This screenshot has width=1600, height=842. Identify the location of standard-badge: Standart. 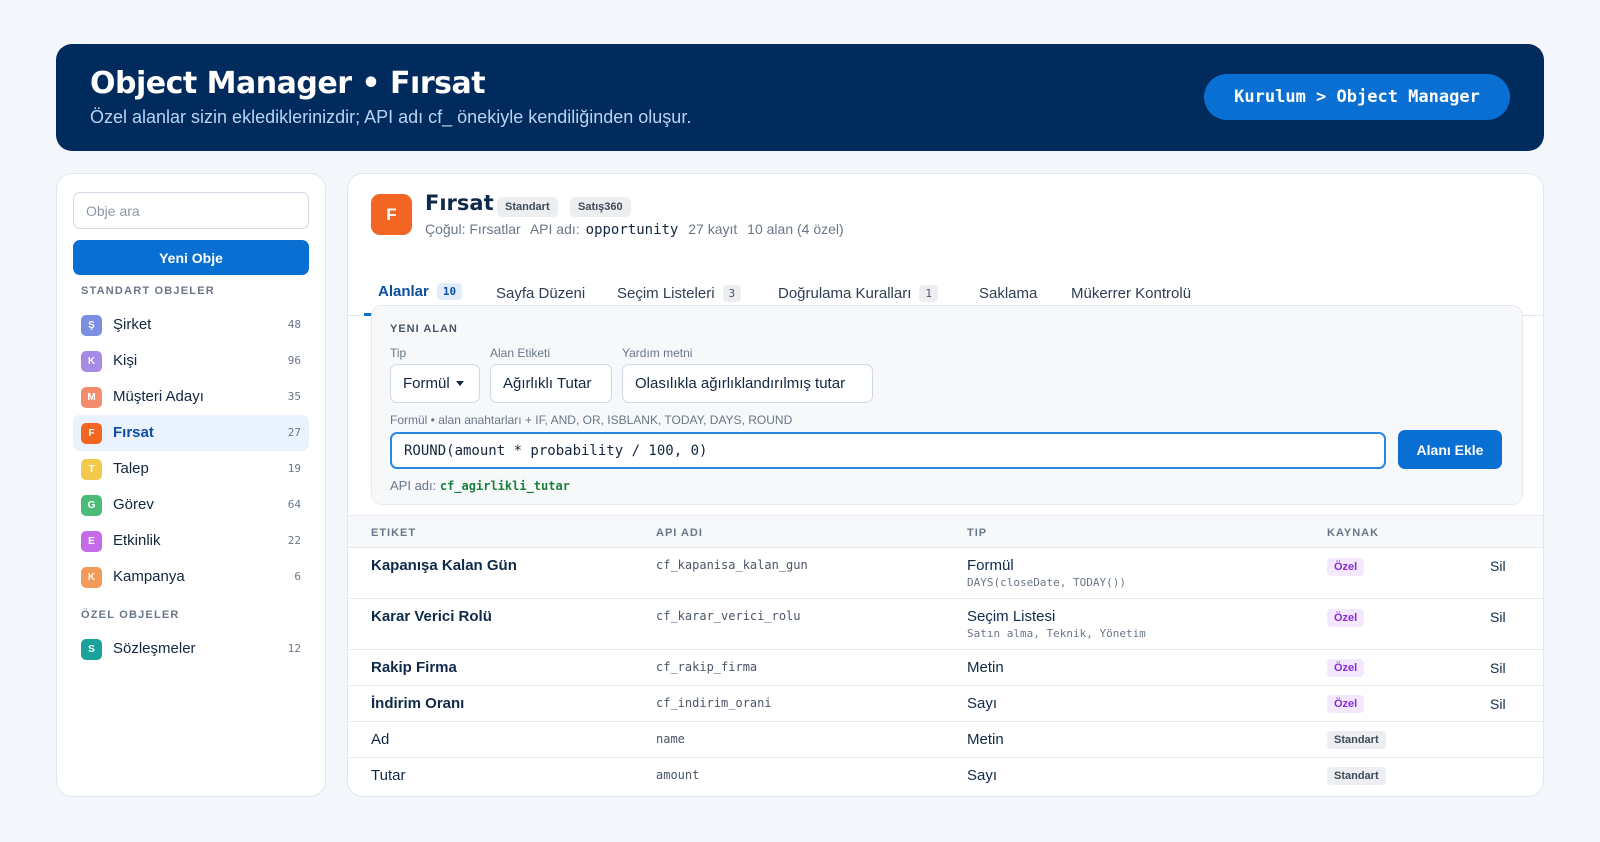
(527, 207).